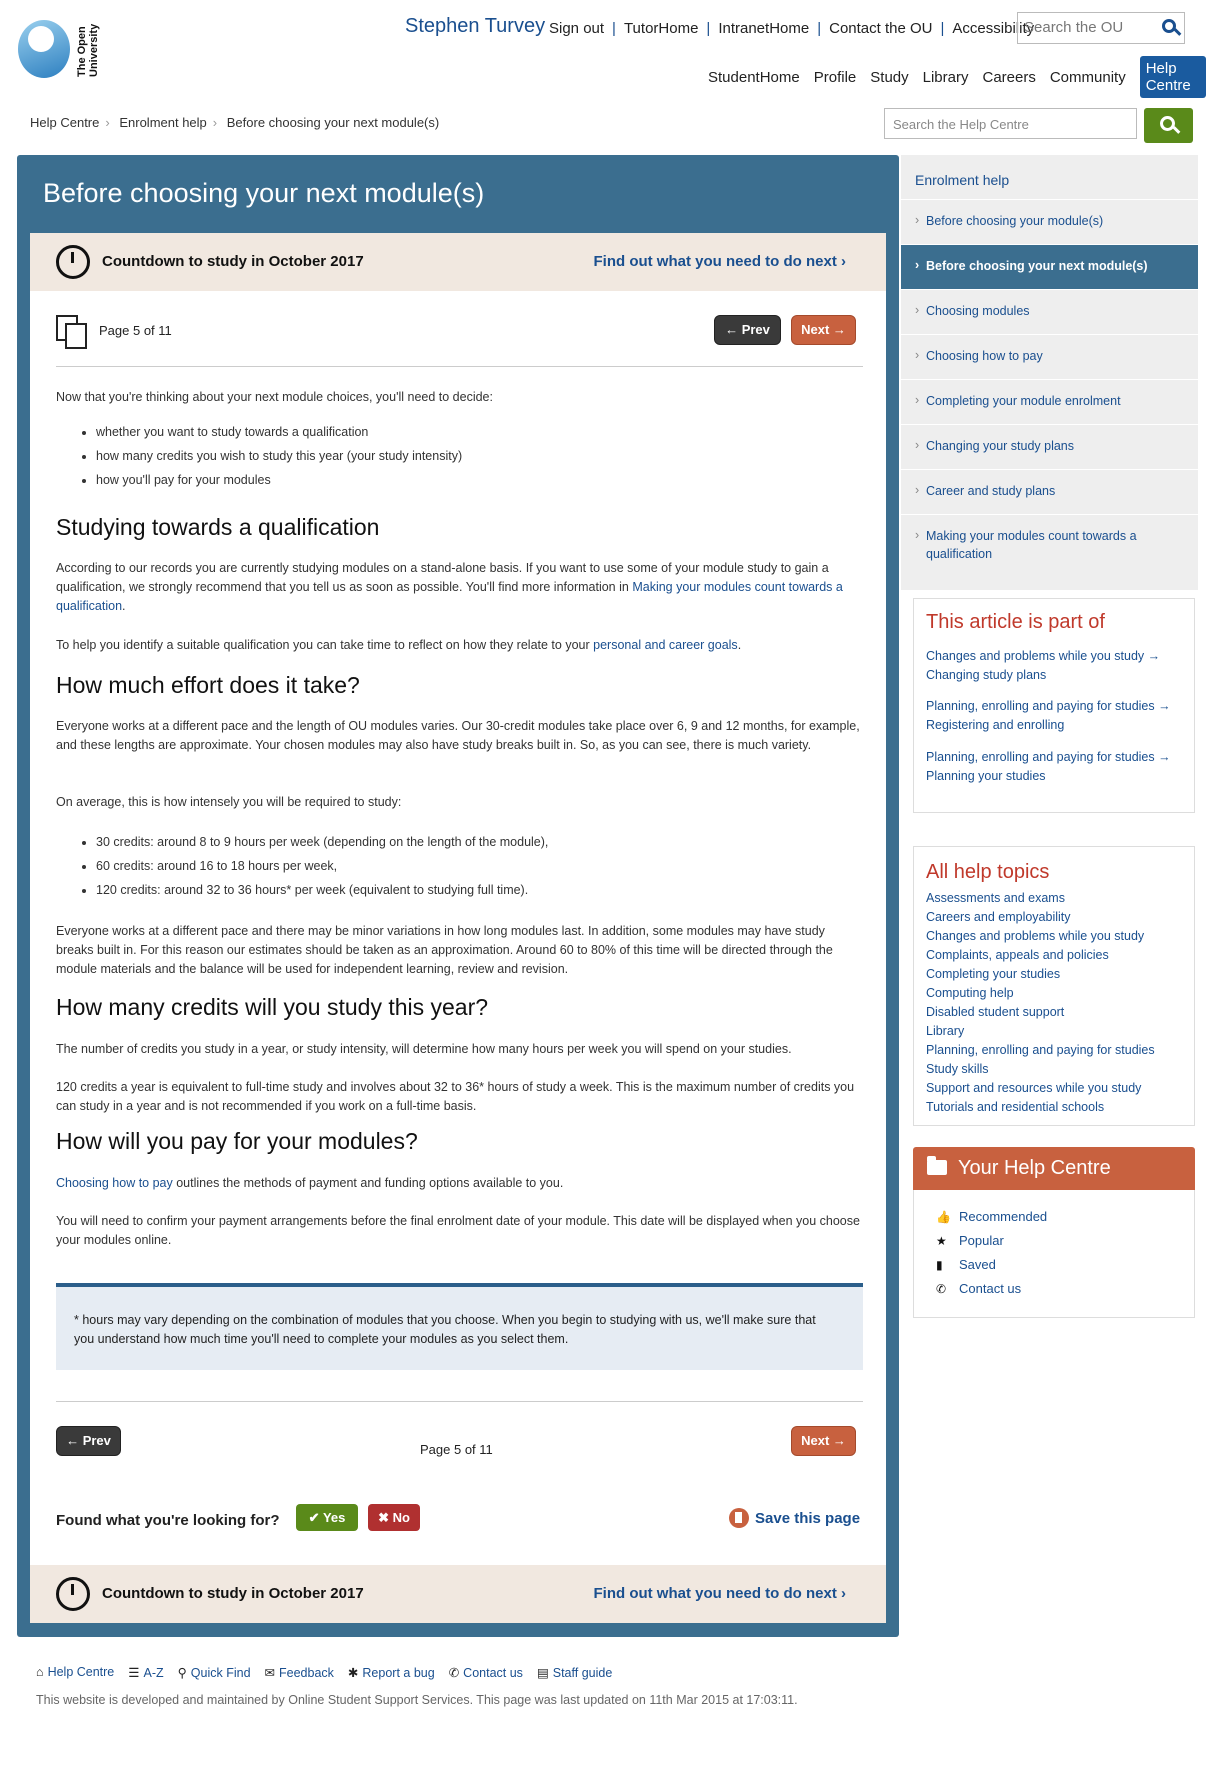 The width and height of the screenshot is (1206, 1783). What do you see at coordinates (1049, 221) in the screenshot?
I see `sidebar-item-before-choosing: Before choosing your module(s)` at bounding box center [1049, 221].